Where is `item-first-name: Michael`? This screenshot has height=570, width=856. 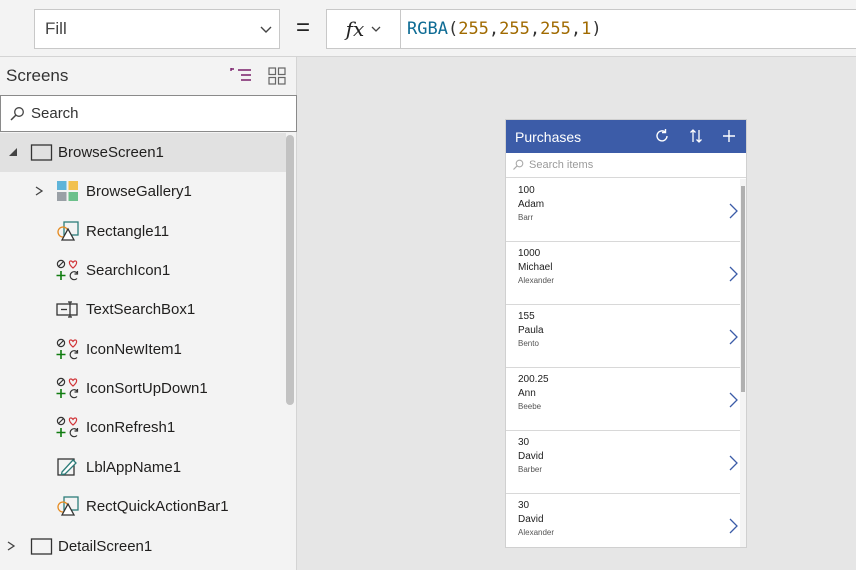
item-first-name: Michael is located at coordinates (535, 267).